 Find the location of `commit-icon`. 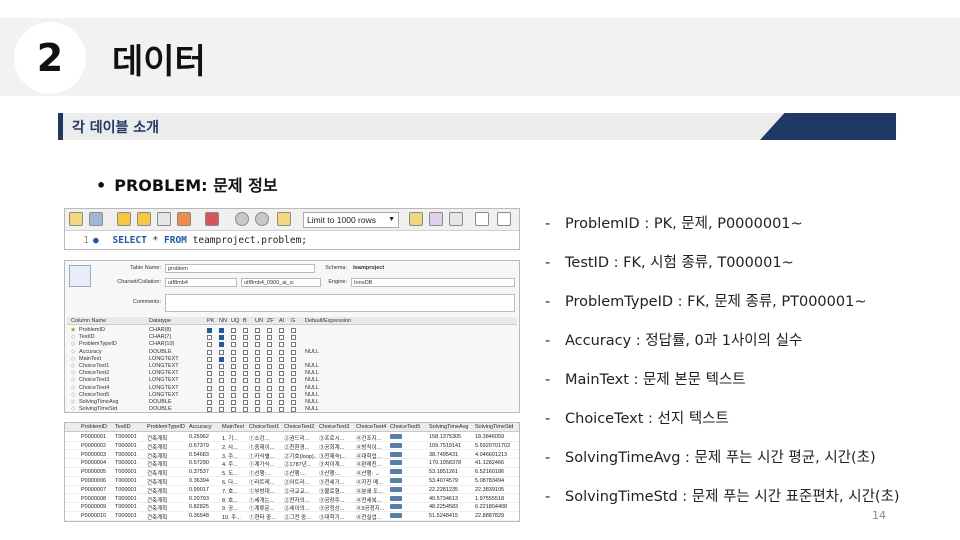

commit-icon is located at coordinates (242, 219).